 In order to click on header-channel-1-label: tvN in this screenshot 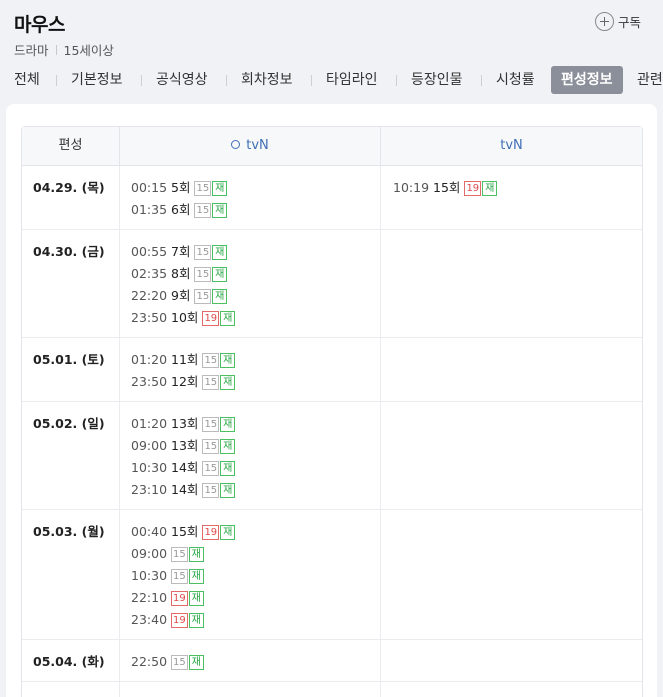, I will do `click(257, 145)`.